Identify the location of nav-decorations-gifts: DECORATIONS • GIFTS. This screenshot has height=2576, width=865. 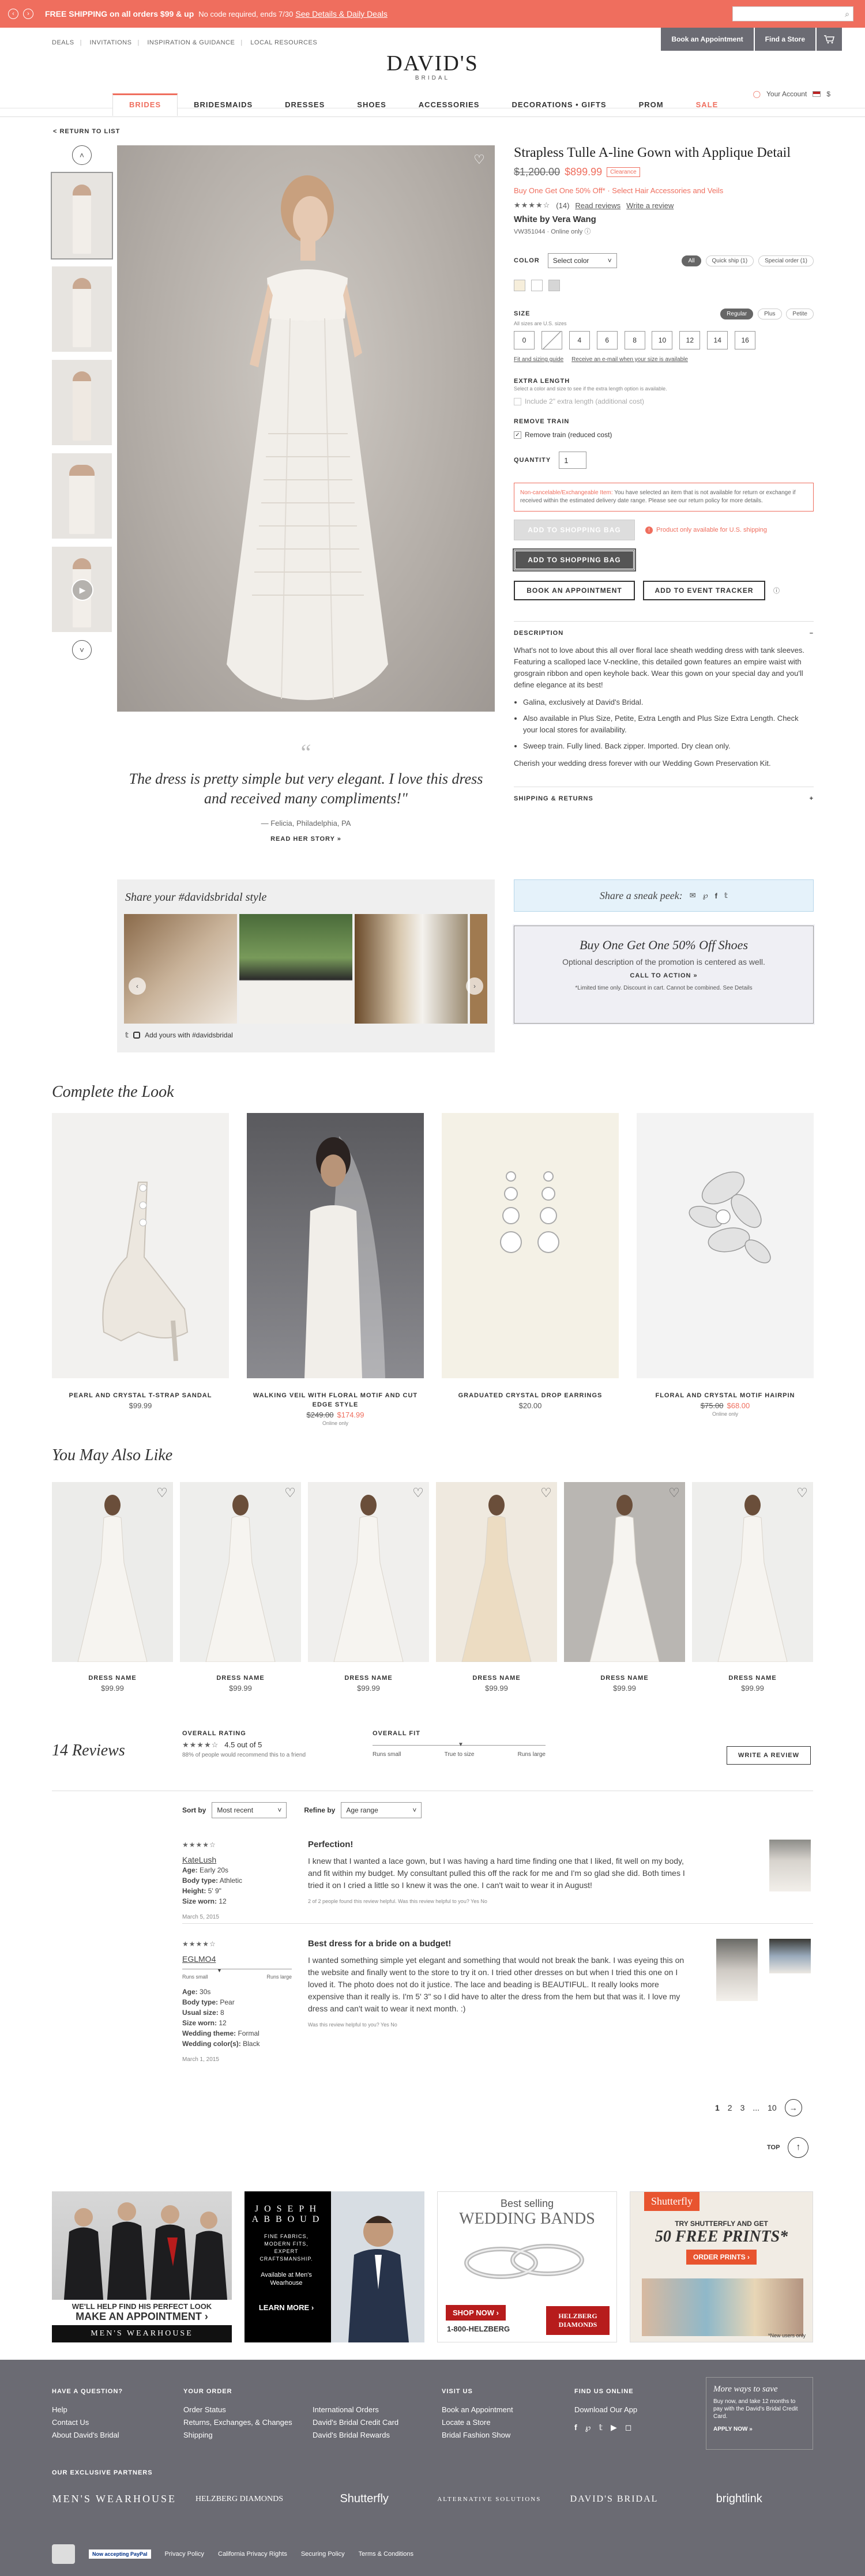
(558, 104).